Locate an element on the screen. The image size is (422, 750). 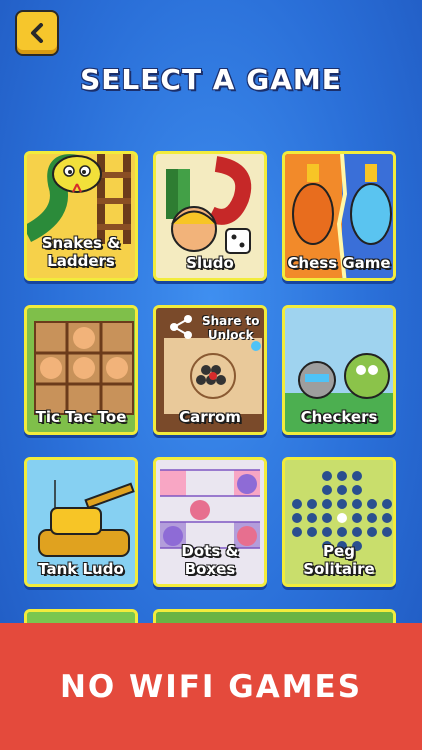
game-card-dots-boxes: Dots & Boxes is located at coordinates (210, 522).